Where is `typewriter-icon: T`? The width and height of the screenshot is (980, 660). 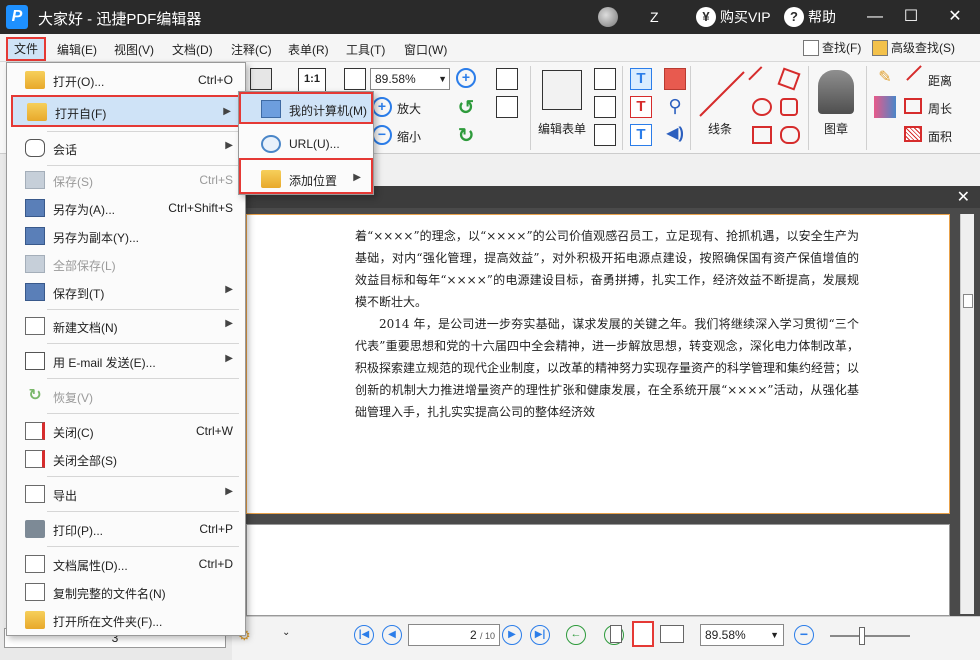
typewriter-icon: T is located at coordinates (641, 79).